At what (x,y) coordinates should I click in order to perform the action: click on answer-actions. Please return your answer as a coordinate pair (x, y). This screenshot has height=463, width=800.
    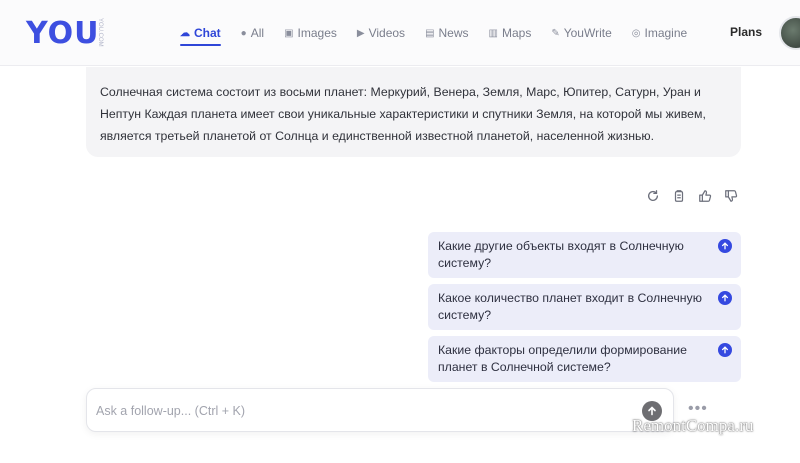
    Looking at the image, I should click on (692, 196).